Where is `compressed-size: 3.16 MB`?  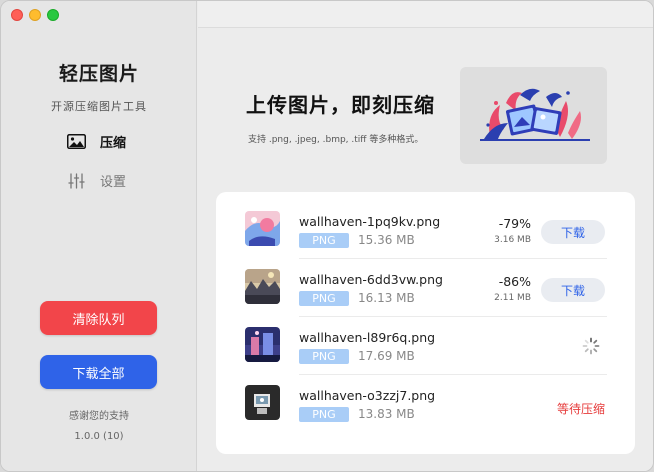
compressed-size: 3.16 MB is located at coordinates (512, 240).